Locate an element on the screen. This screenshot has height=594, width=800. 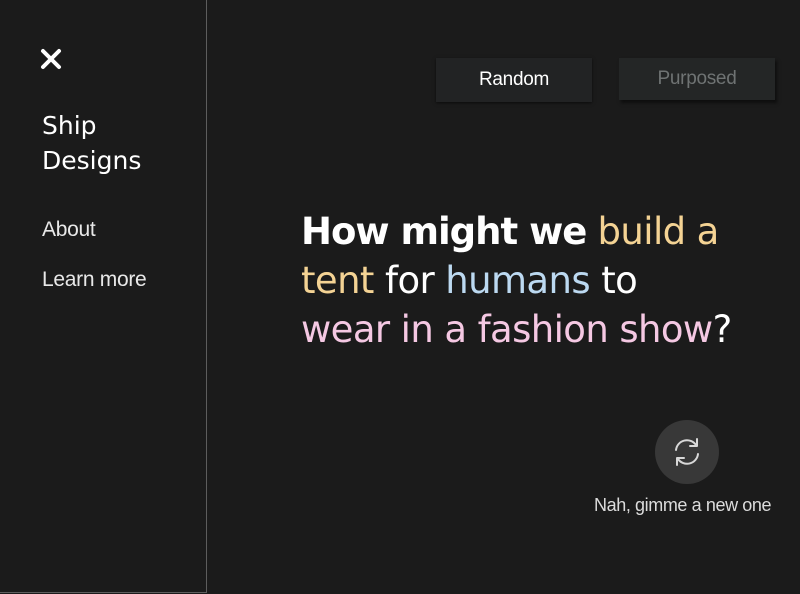
prompt-action-part-2: tent is located at coordinates (337, 280).